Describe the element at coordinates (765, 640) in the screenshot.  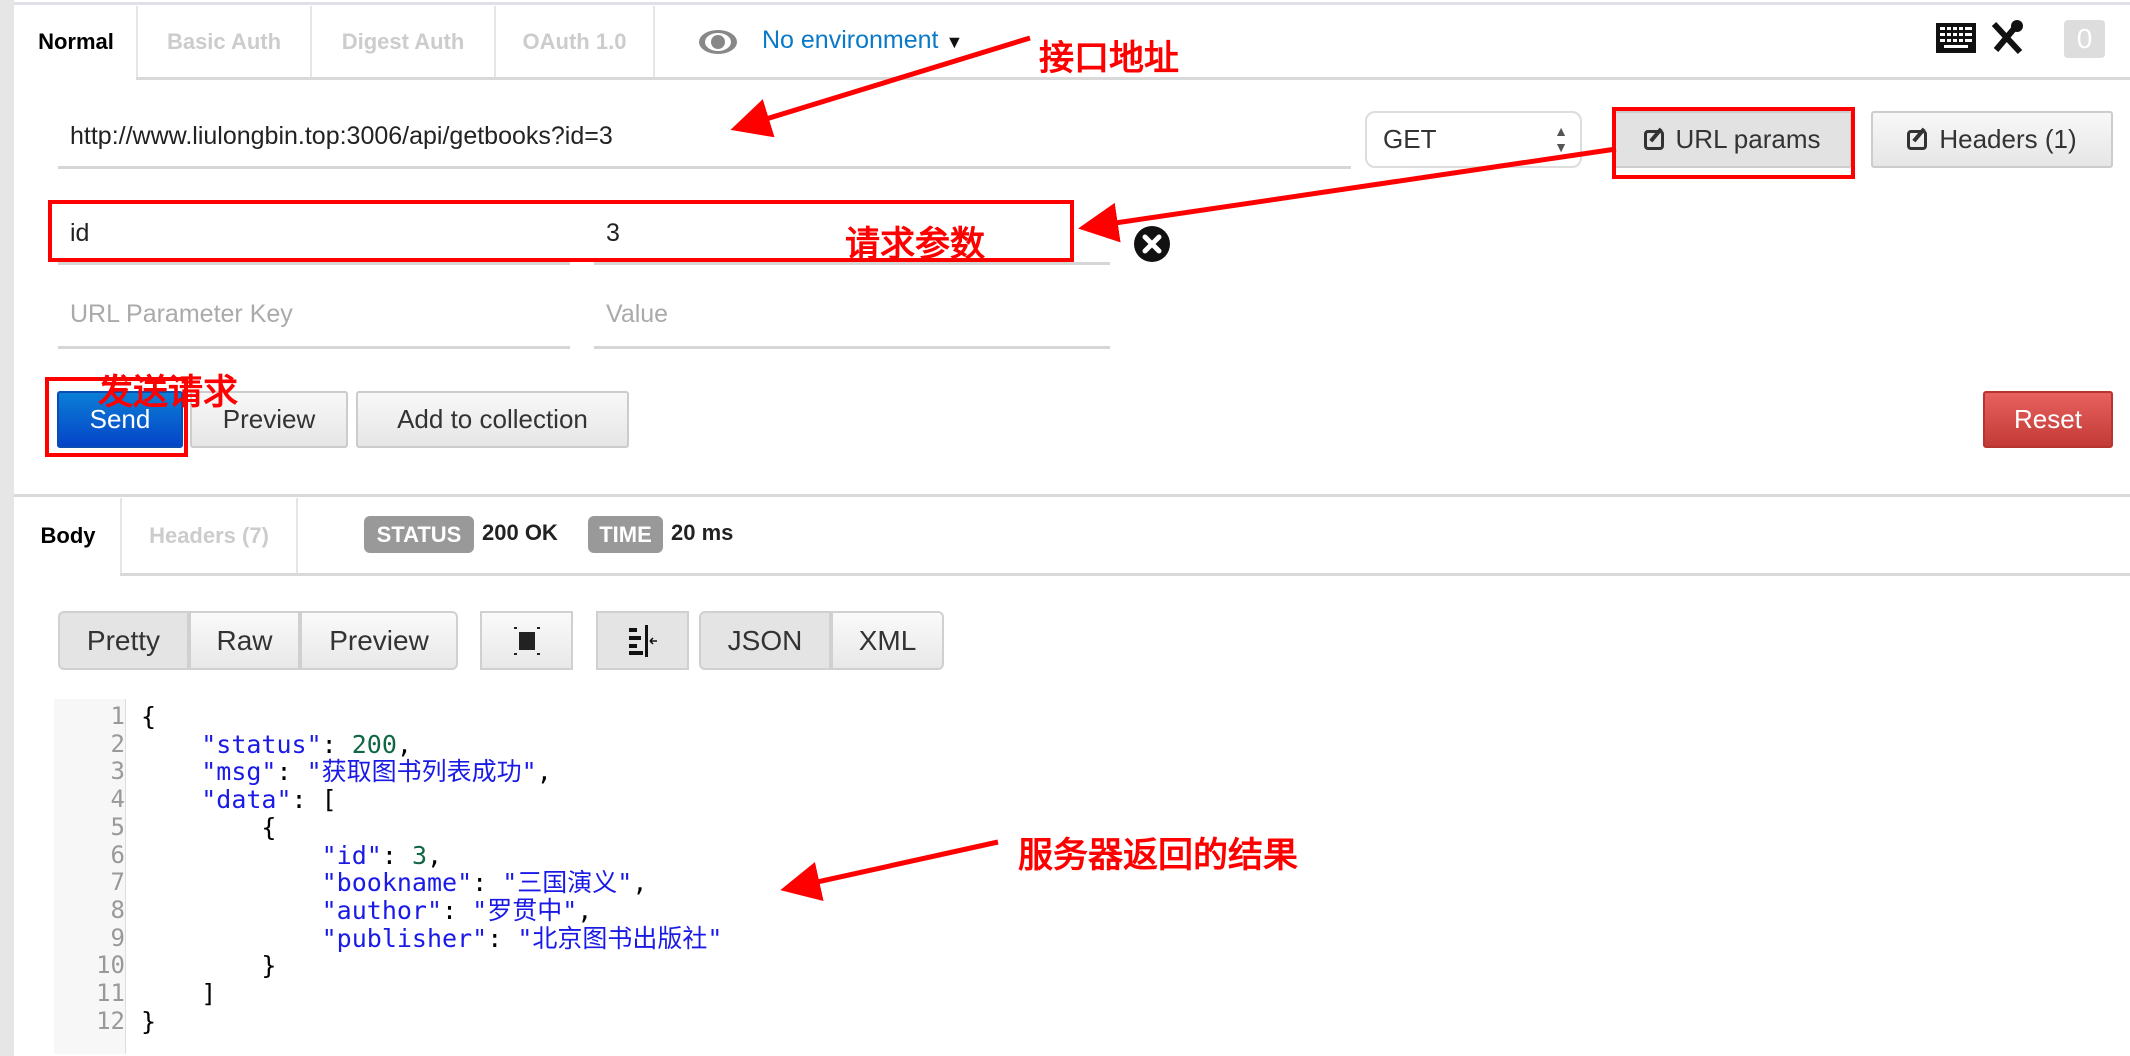
I see `format-json-button: JSON` at that location.